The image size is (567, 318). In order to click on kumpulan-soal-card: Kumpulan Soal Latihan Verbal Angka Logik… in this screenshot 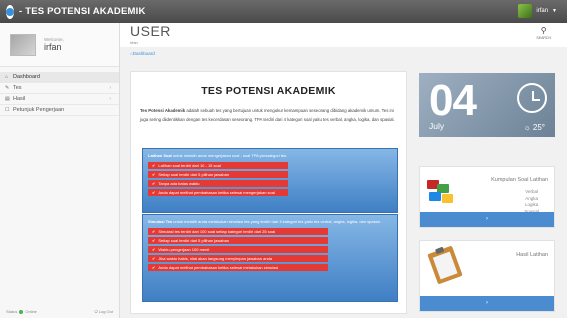, I will do `click(487, 197)`.